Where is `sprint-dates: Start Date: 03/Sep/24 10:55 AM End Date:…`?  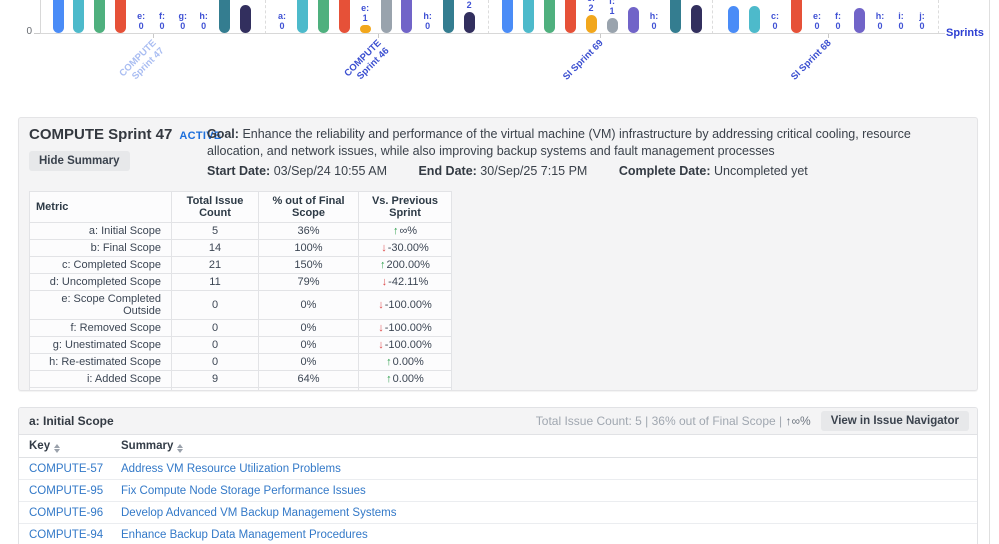 sprint-dates: Start Date: 03/Sep/24 10:55 AM End Date:… is located at coordinates (580, 171).